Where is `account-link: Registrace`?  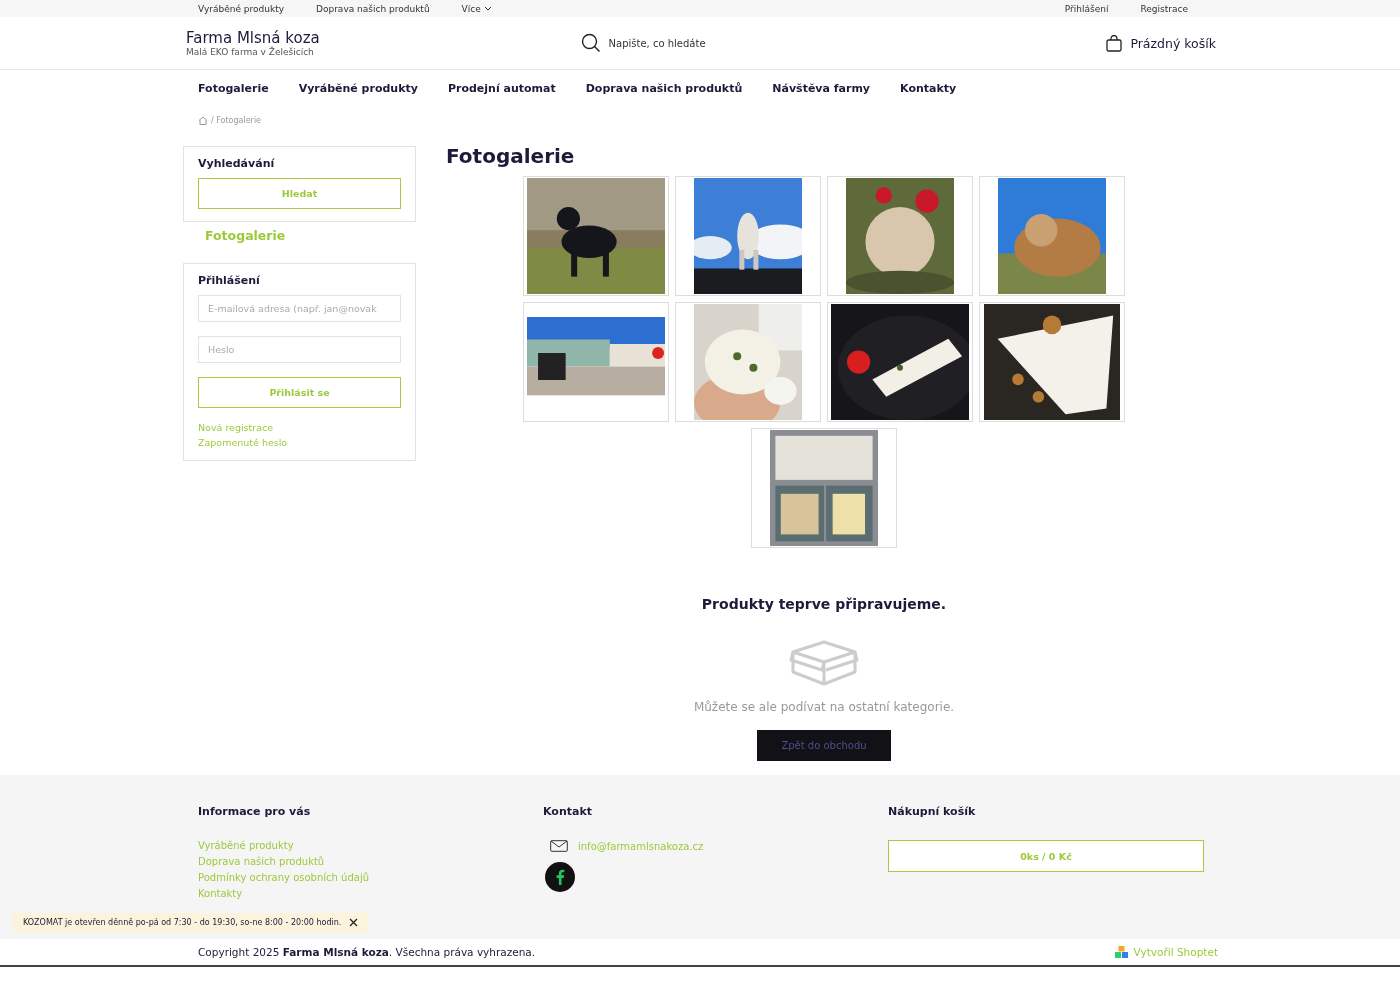 account-link: Registrace is located at coordinates (1164, 8).